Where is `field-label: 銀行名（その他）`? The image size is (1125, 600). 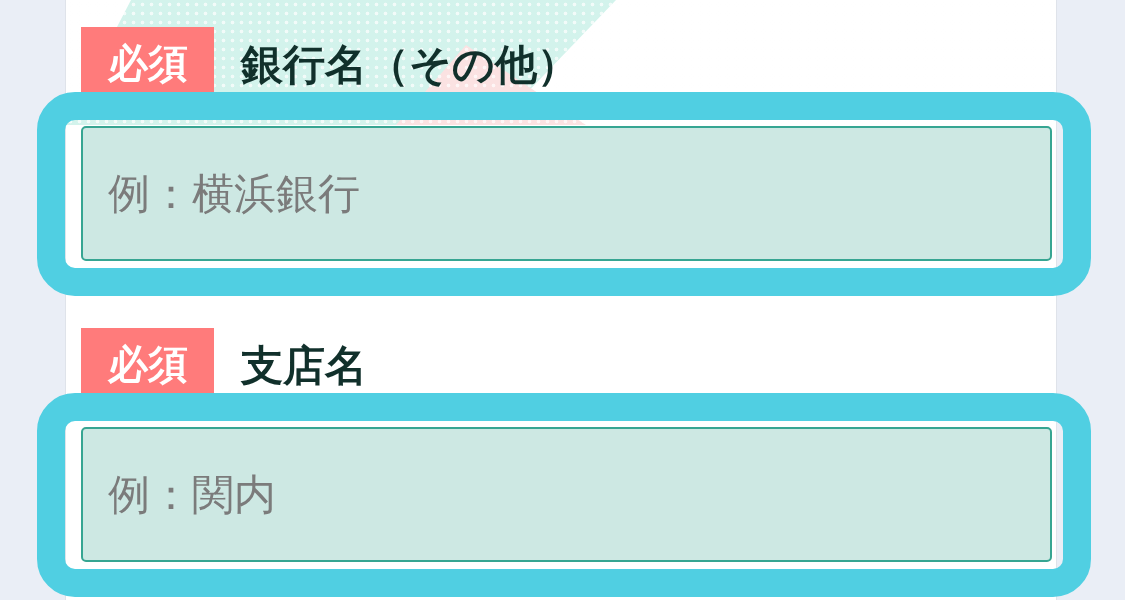 field-label: 銀行名（その他） is located at coordinates (410, 62).